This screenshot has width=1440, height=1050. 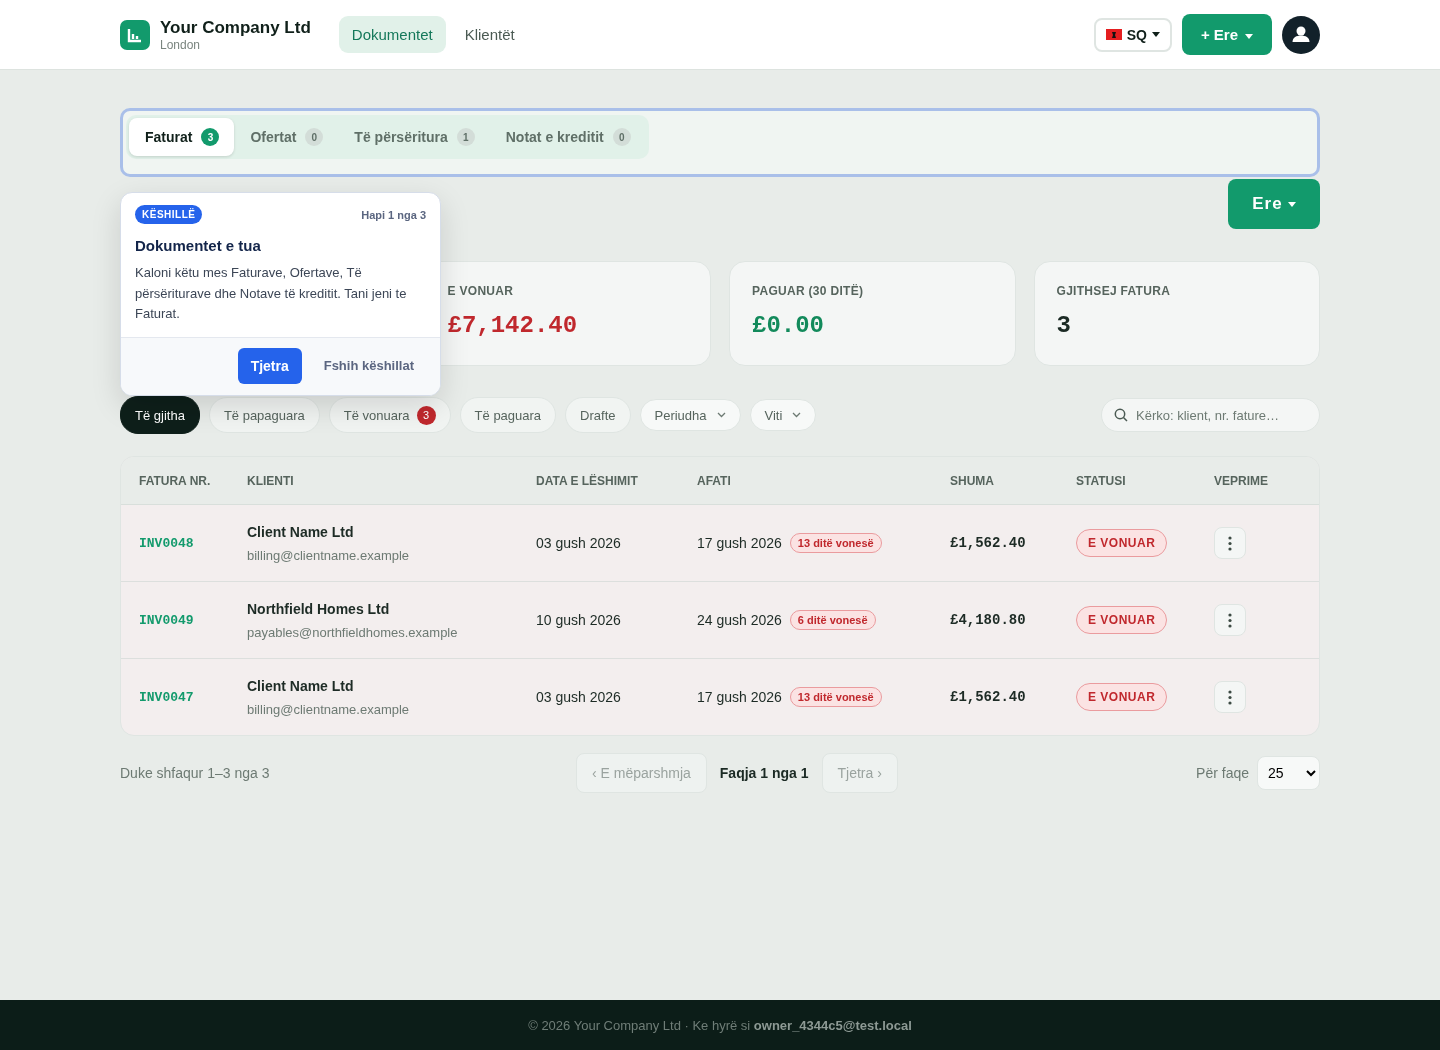 I want to click on column-header: SHUMA, so click(x=1013, y=481).